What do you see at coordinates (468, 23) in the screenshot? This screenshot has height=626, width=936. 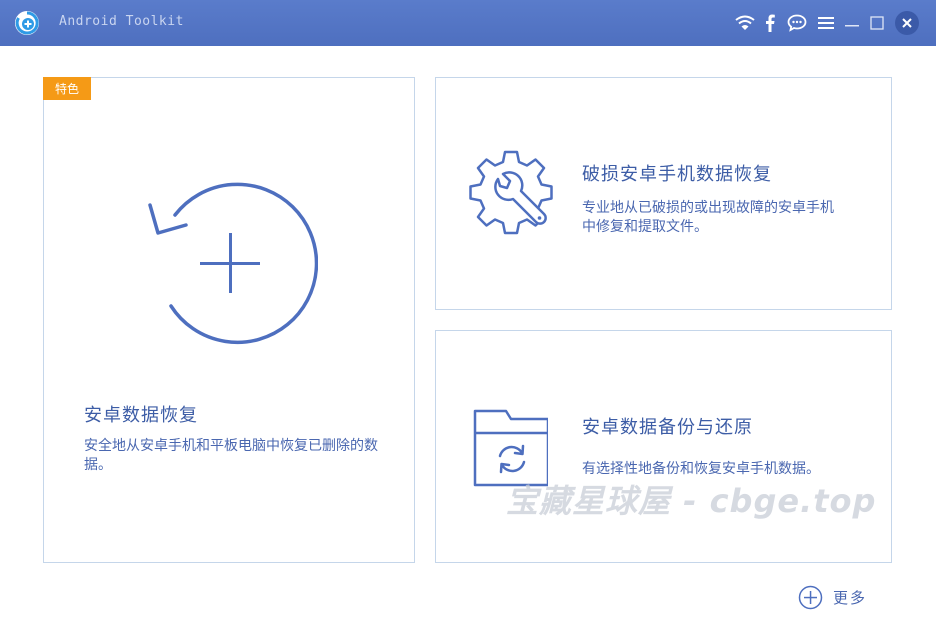 I see `title-bar: Android Toolkit` at bounding box center [468, 23].